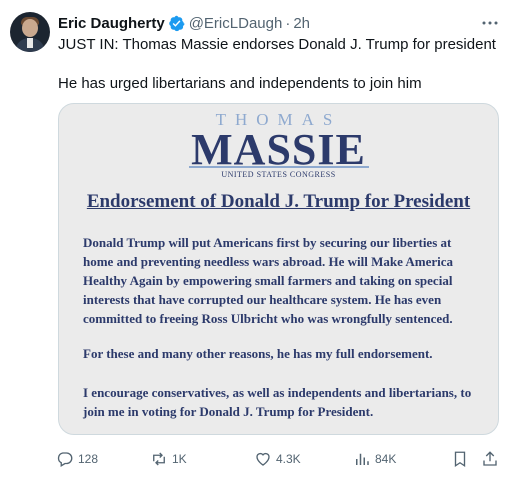 The height and width of the screenshot is (485, 517). Describe the element at coordinates (278, 174) in the screenshot. I see `logo-subtitle: UNITED STATES CONGRESS` at that location.